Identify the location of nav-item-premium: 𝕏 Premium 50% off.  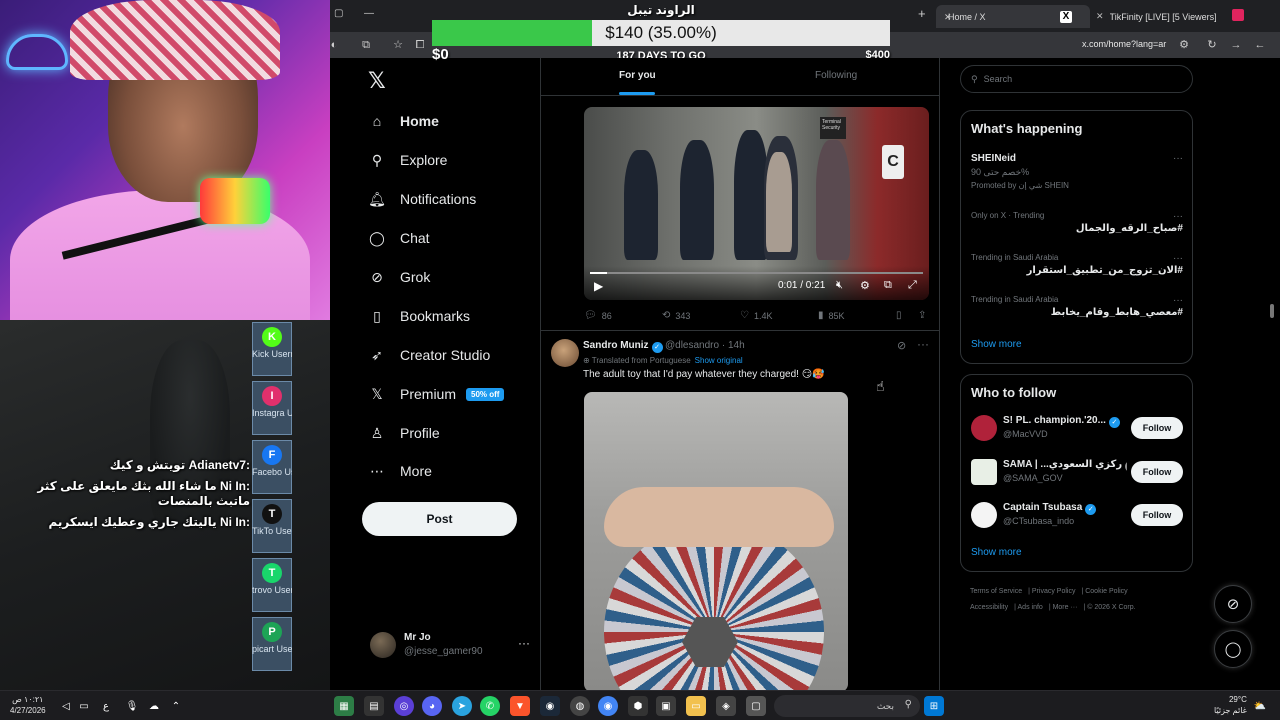
(436, 394).